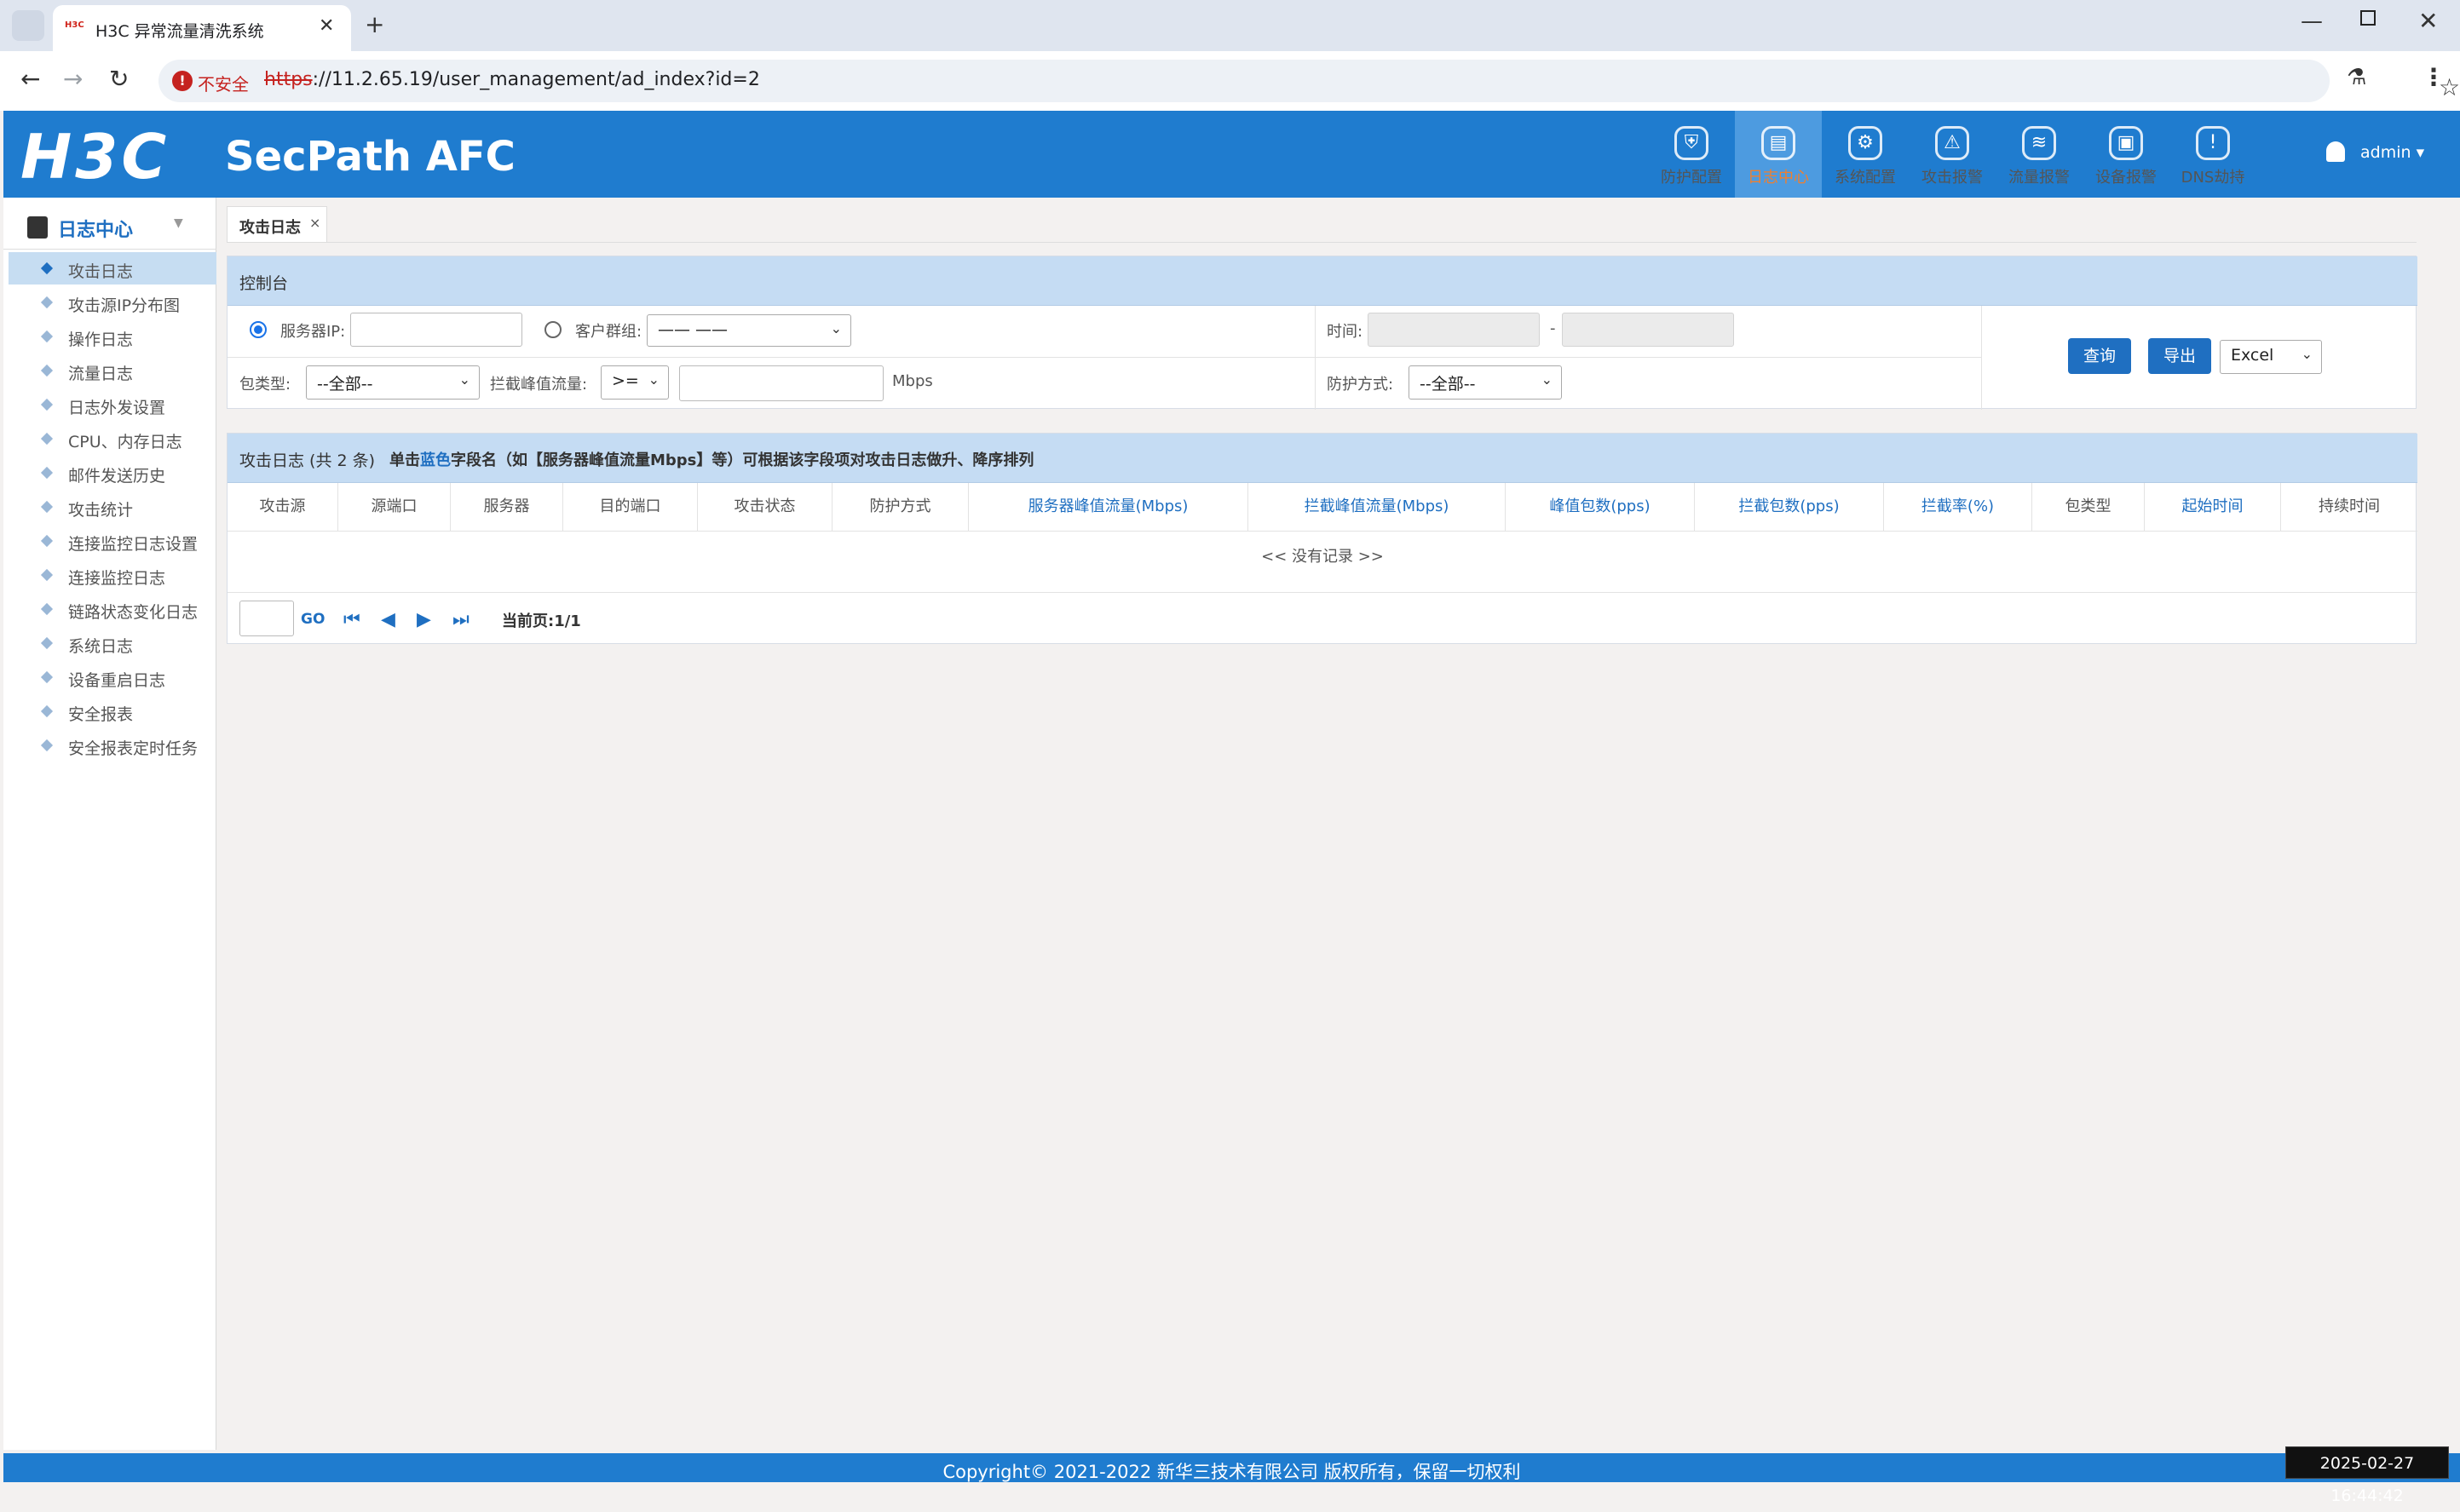 Image resolution: width=2460 pixels, height=1512 pixels. Describe the element at coordinates (2434, 77) in the screenshot. I see `browser-menu-icon: ⋮` at that location.